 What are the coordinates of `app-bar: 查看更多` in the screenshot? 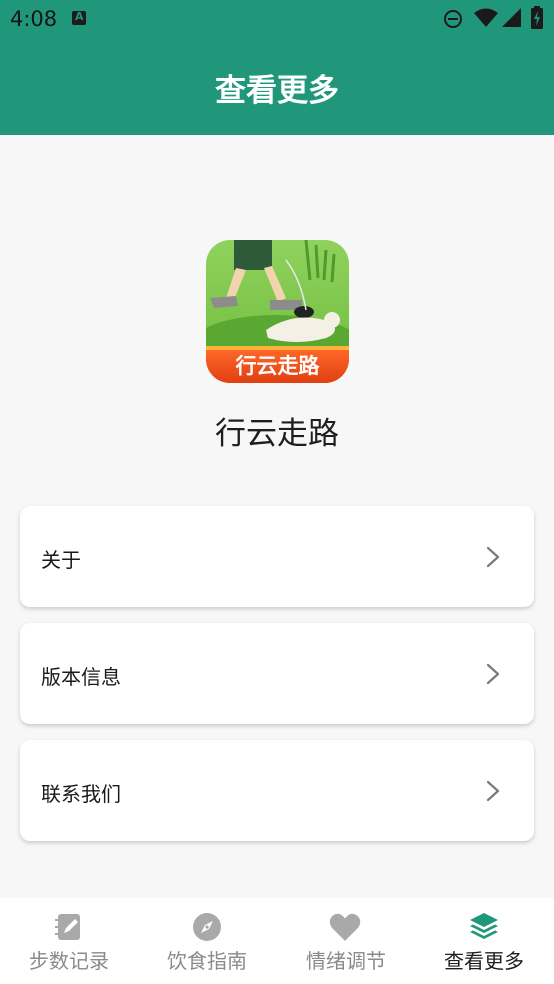 It's located at (277, 86).